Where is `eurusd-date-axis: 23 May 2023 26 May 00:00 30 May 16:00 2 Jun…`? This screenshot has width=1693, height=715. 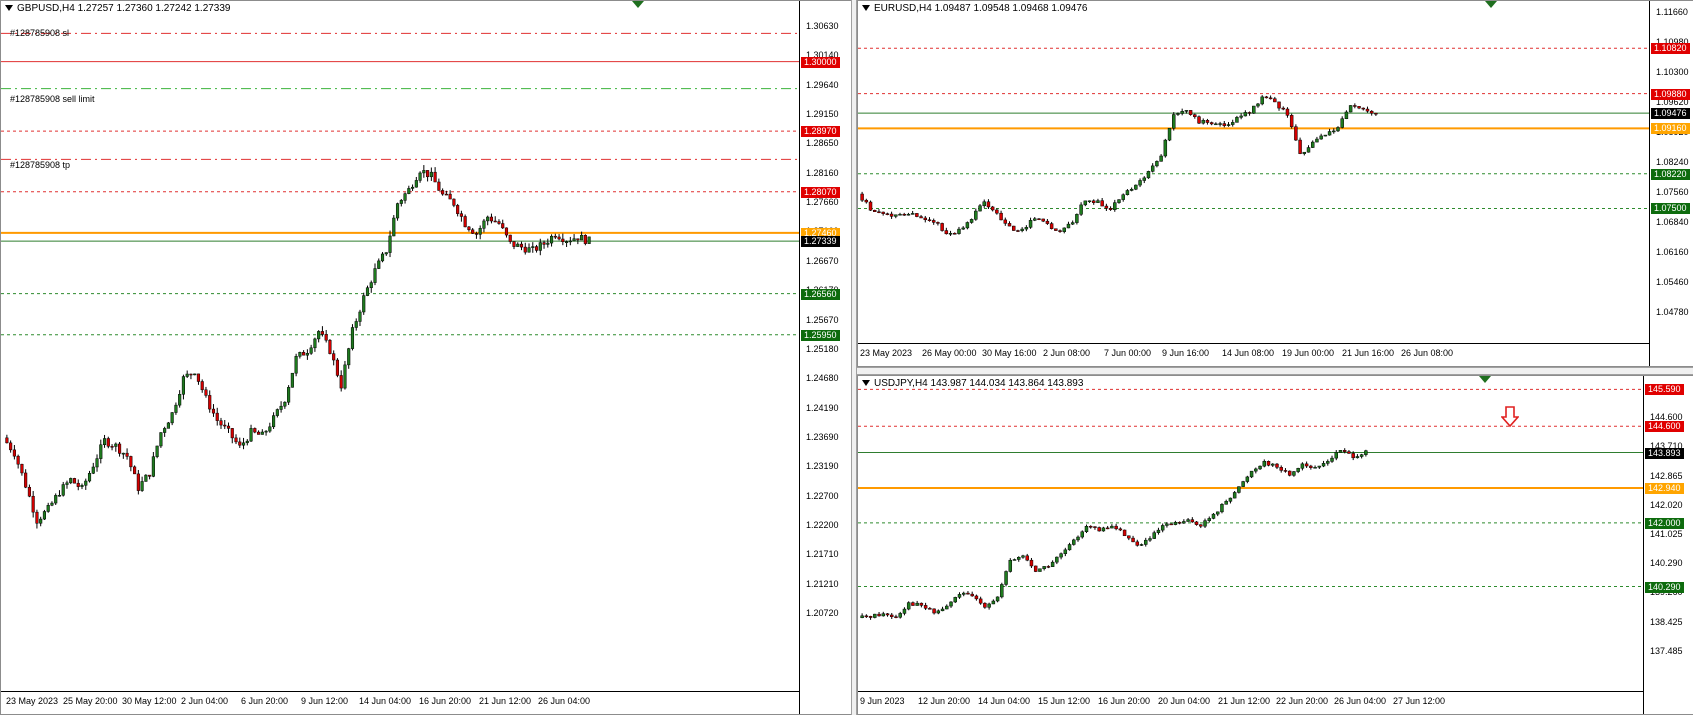
eurusd-date-axis: 23 May 2023 26 May 00:00 30 May 16:00 2 Jun… is located at coordinates (1253, 354).